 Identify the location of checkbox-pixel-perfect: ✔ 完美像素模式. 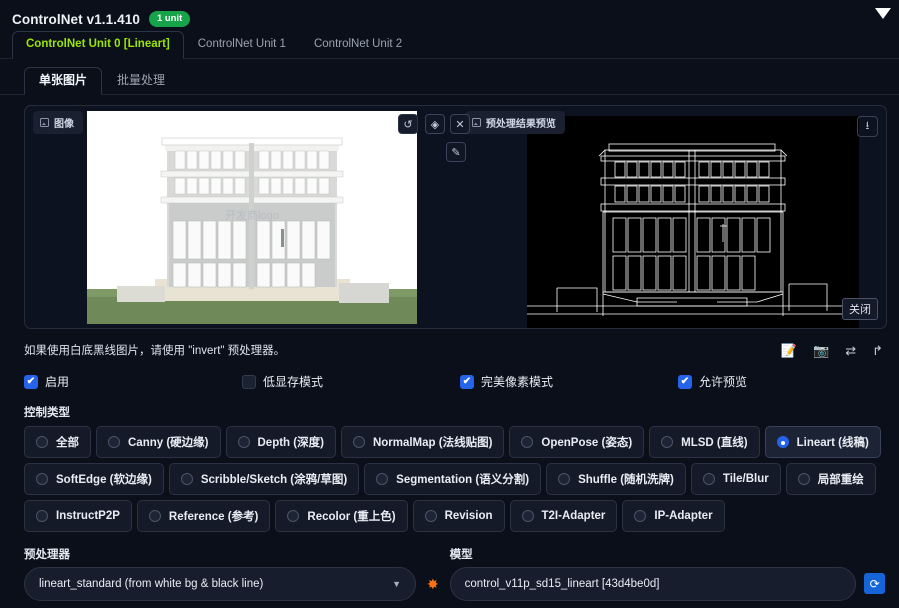
(569, 381).